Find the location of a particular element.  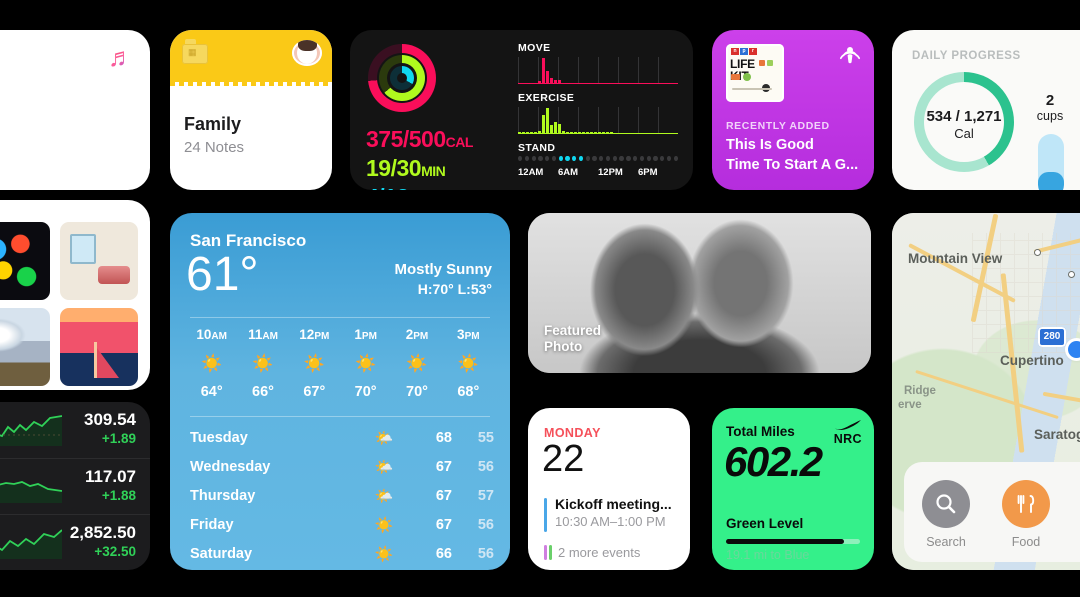

event-color-bar is located at coordinates (545, 515).